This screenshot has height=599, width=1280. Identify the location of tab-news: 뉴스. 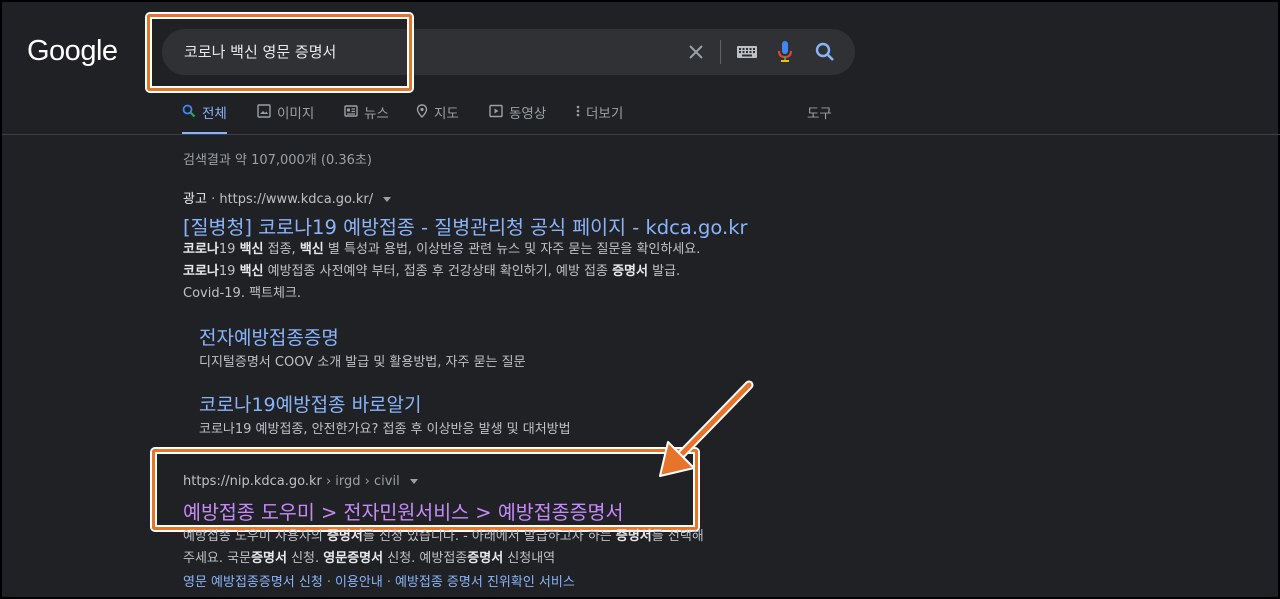
(366, 118).